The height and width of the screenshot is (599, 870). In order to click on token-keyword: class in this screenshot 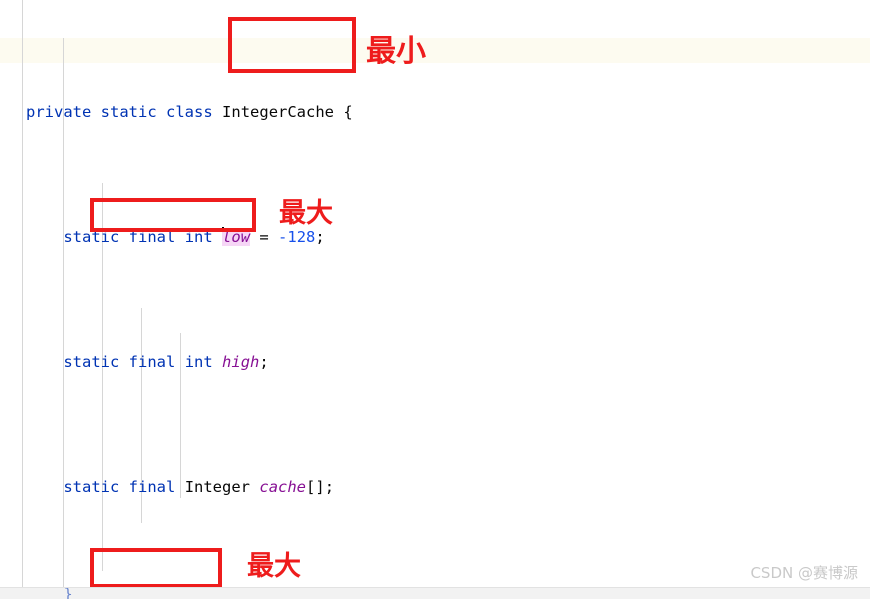, I will do `click(189, 112)`.